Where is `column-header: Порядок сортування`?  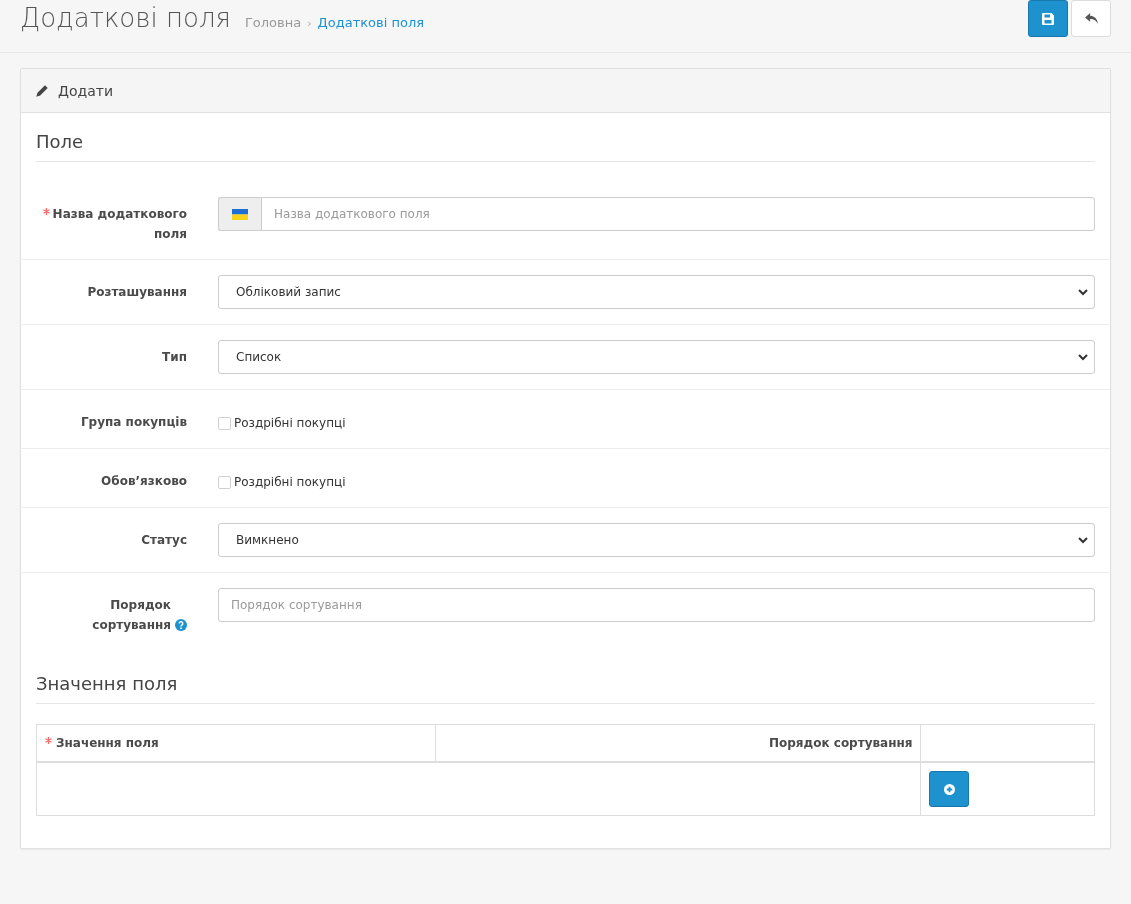 column-header: Порядок сортування is located at coordinates (840, 743).